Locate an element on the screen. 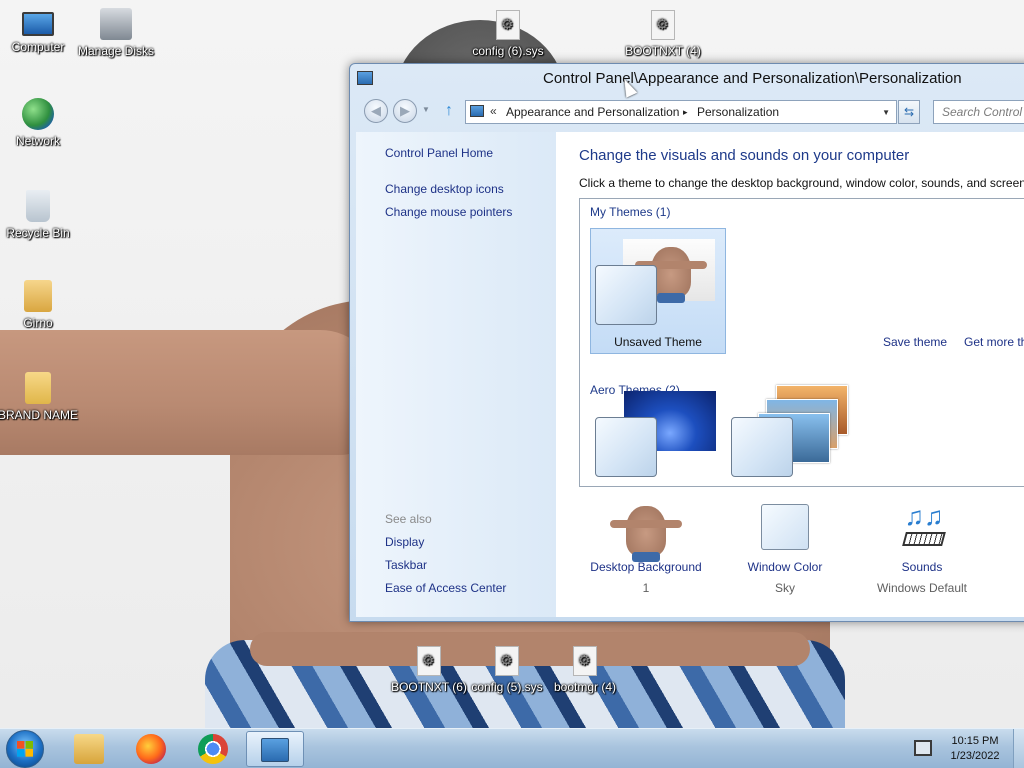  desktop-icon-bootnxt-6: BOOTNXT (6) is located at coordinates (429, 670).